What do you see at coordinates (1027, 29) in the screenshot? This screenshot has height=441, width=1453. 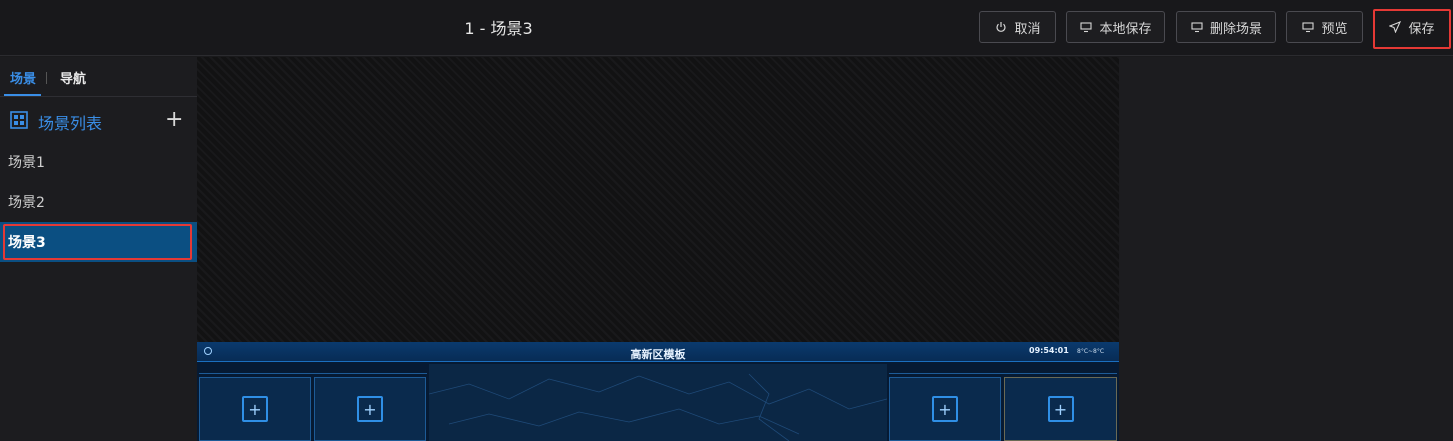 I see `cancel-label: 取消` at bounding box center [1027, 29].